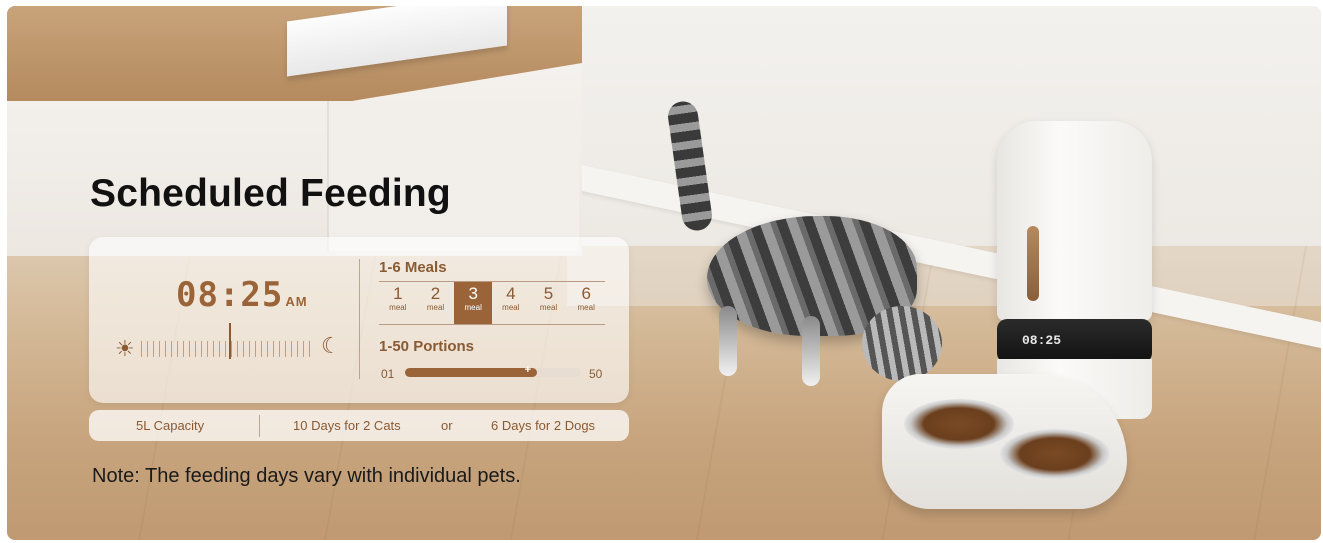  Describe the element at coordinates (170, 425) in the screenshot. I see `capacity-text: 5L Capacity` at that location.